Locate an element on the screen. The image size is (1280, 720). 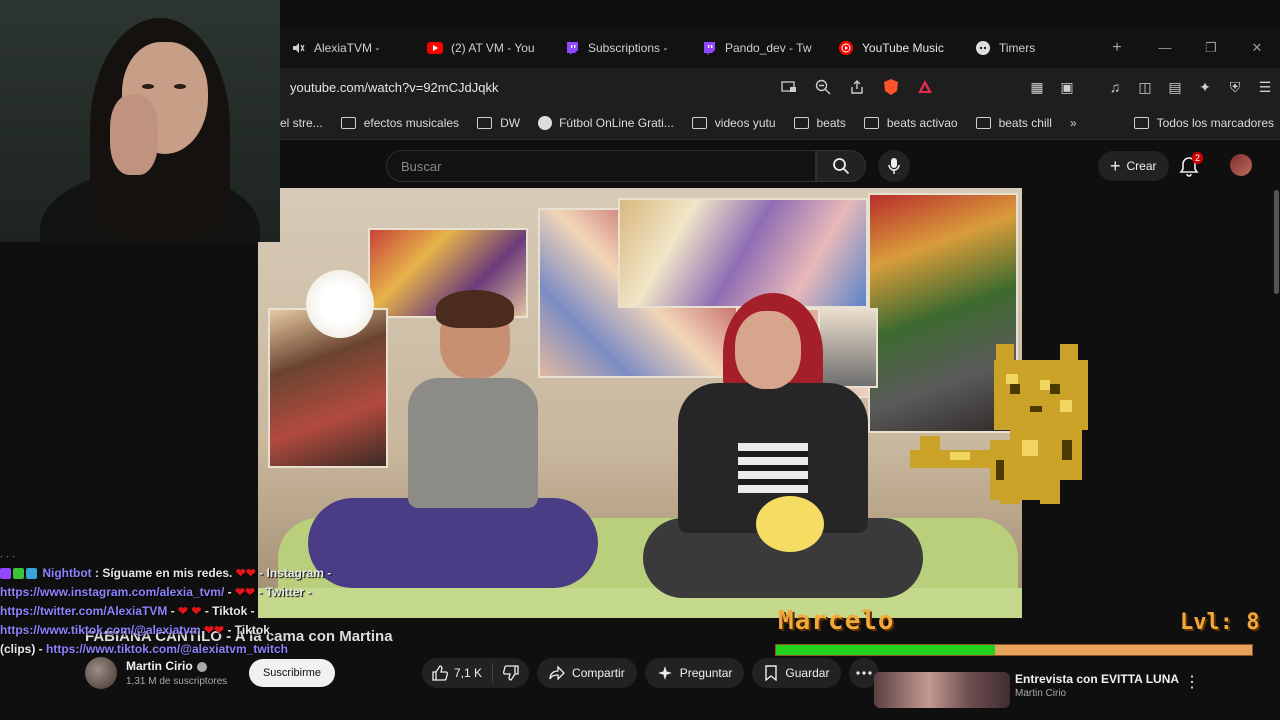
instagram-link: https://www.instagram.com/alexia_tvm/ is located at coordinates (112, 592).